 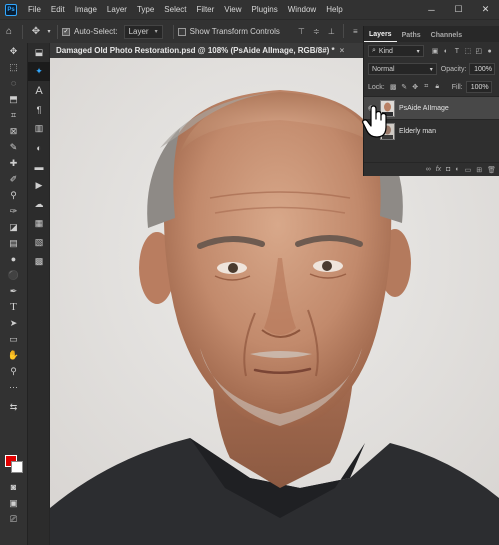 What do you see at coordinates (489, 51) in the screenshot?
I see `filter-toggle-icon: ●` at bounding box center [489, 51].